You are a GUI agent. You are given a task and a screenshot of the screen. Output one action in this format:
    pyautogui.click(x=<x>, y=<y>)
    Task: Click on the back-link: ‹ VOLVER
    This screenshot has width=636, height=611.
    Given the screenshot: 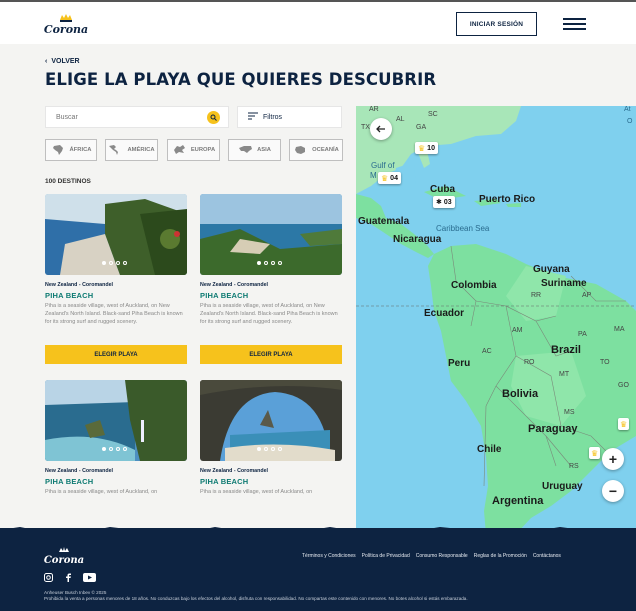 What is the action you would take?
    pyautogui.click(x=62, y=61)
    